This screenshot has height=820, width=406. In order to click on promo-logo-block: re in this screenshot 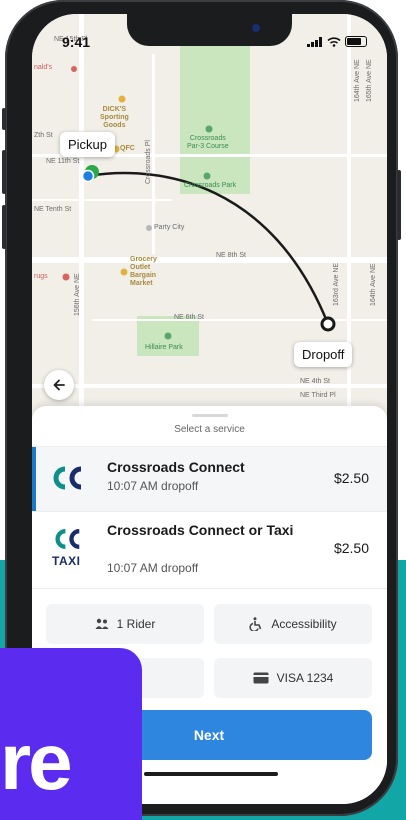, I will do `click(71, 734)`.